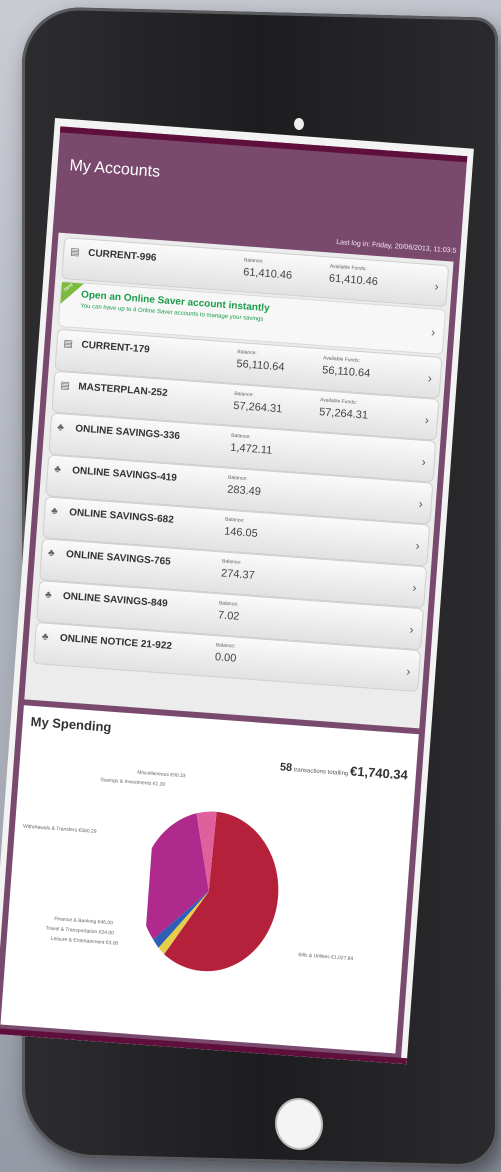 The height and width of the screenshot is (1172, 501). What do you see at coordinates (161, 774) in the screenshot?
I see `pie-label-misc: Miscellaneous €90.33` at bounding box center [161, 774].